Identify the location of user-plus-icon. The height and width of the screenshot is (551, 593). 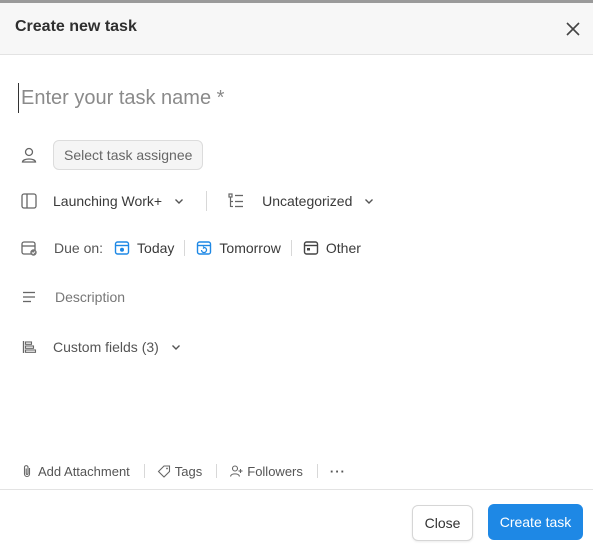
(236, 471).